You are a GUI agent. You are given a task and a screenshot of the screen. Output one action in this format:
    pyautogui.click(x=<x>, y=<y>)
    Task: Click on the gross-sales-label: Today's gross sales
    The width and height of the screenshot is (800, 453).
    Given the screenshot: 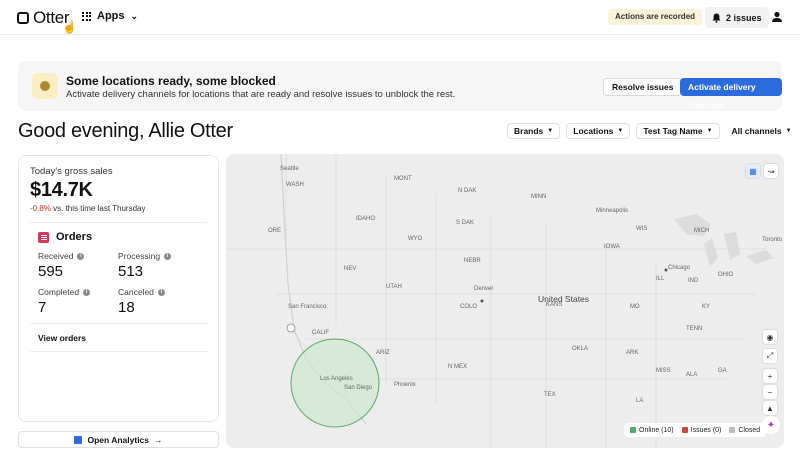 What is the action you would take?
    pyautogui.click(x=71, y=171)
    